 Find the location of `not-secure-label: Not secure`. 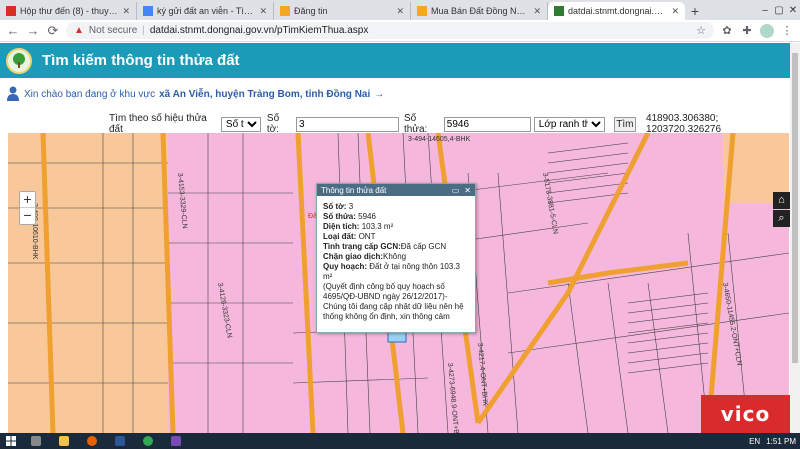

not-secure-label: Not secure is located at coordinates (113, 30).